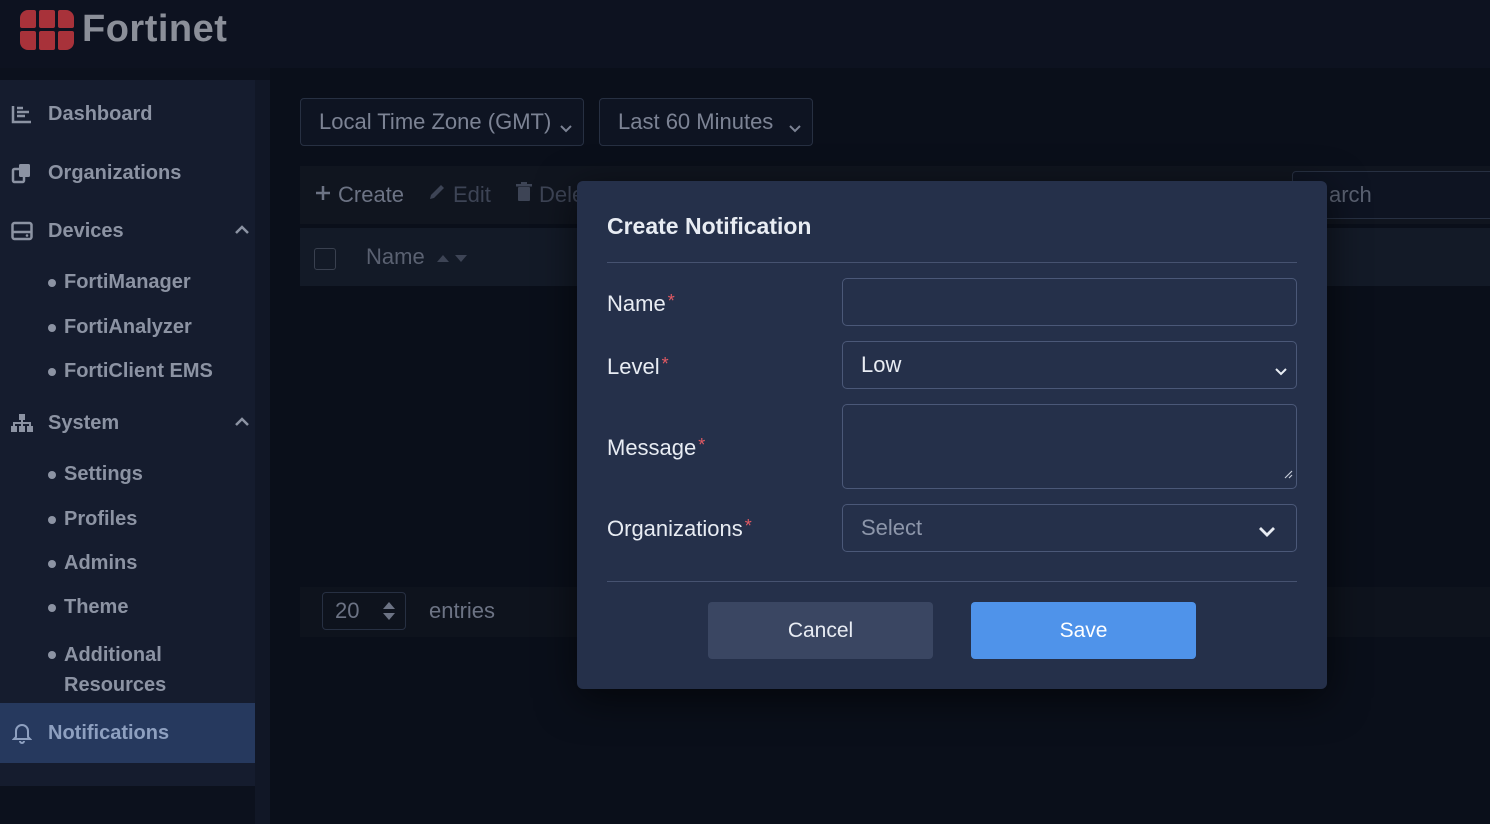 The height and width of the screenshot is (824, 1490). What do you see at coordinates (1069, 528) in the screenshot?
I see `organizations-select: Select` at bounding box center [1069, 528].